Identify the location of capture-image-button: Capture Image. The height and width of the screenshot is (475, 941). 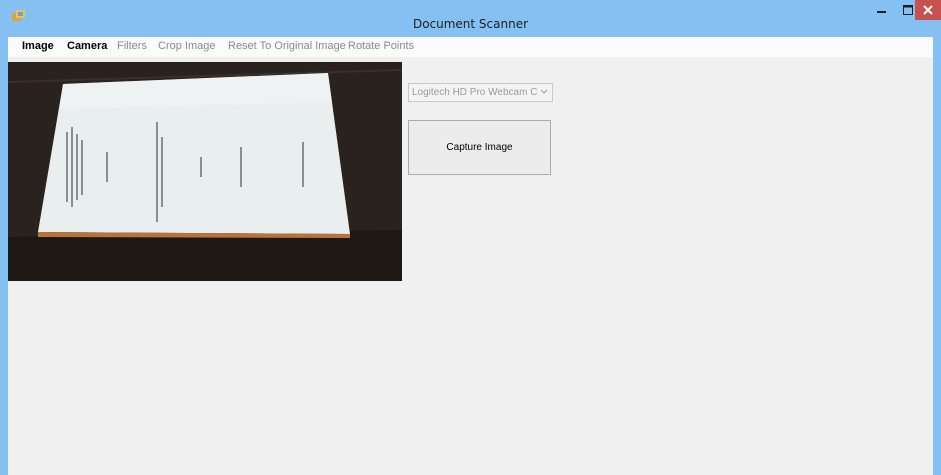
(479, 147).